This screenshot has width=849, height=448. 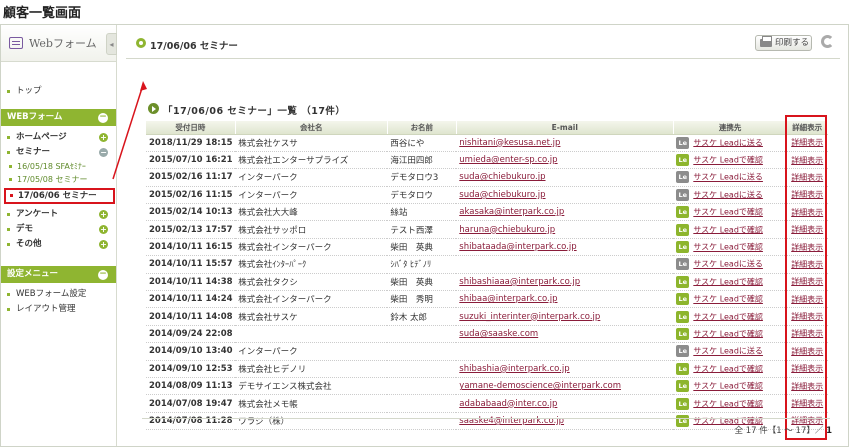 I want to click on annotation-arrow, so click(x=129, y=130).